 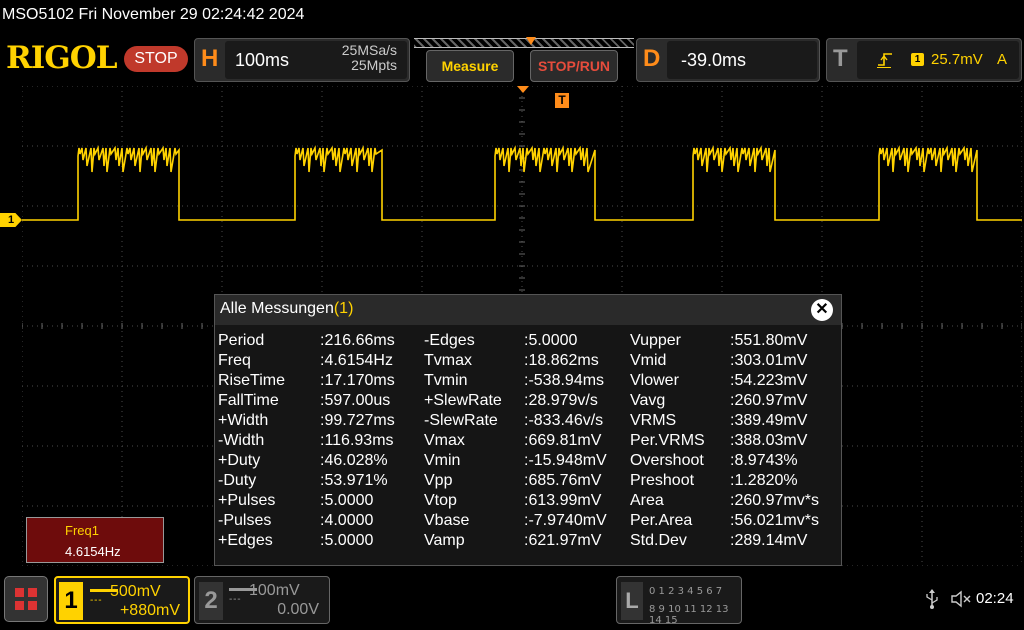 What do you see at coordinates (667, 440) in the screenshot?
I see `measurement-name: Per.VRMS` at bounding box center [667, 440].